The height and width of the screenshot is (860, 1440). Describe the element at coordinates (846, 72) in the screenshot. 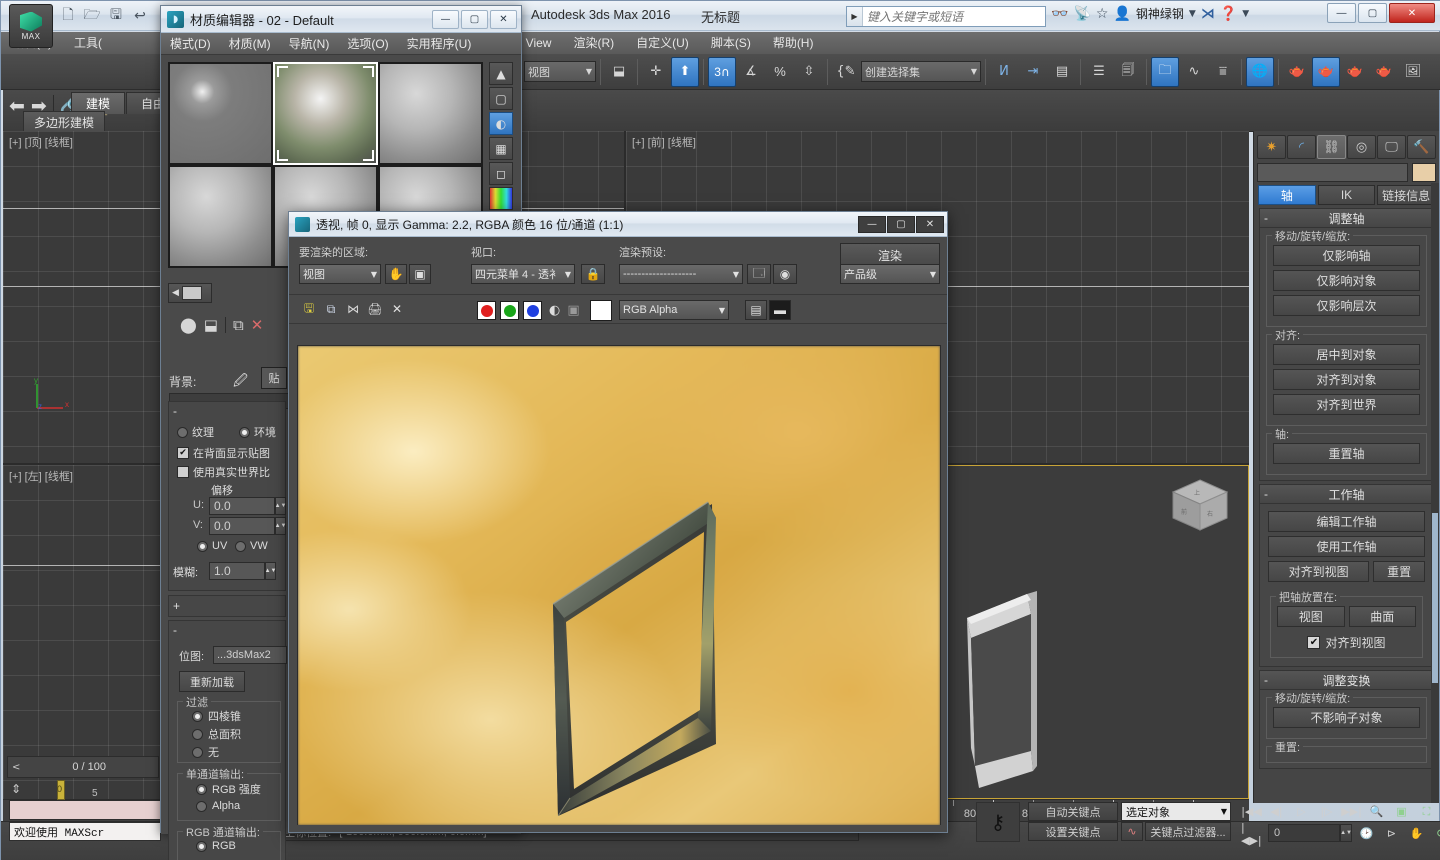

I see `edit-named-selection-sets-icon: {✎` at that location.